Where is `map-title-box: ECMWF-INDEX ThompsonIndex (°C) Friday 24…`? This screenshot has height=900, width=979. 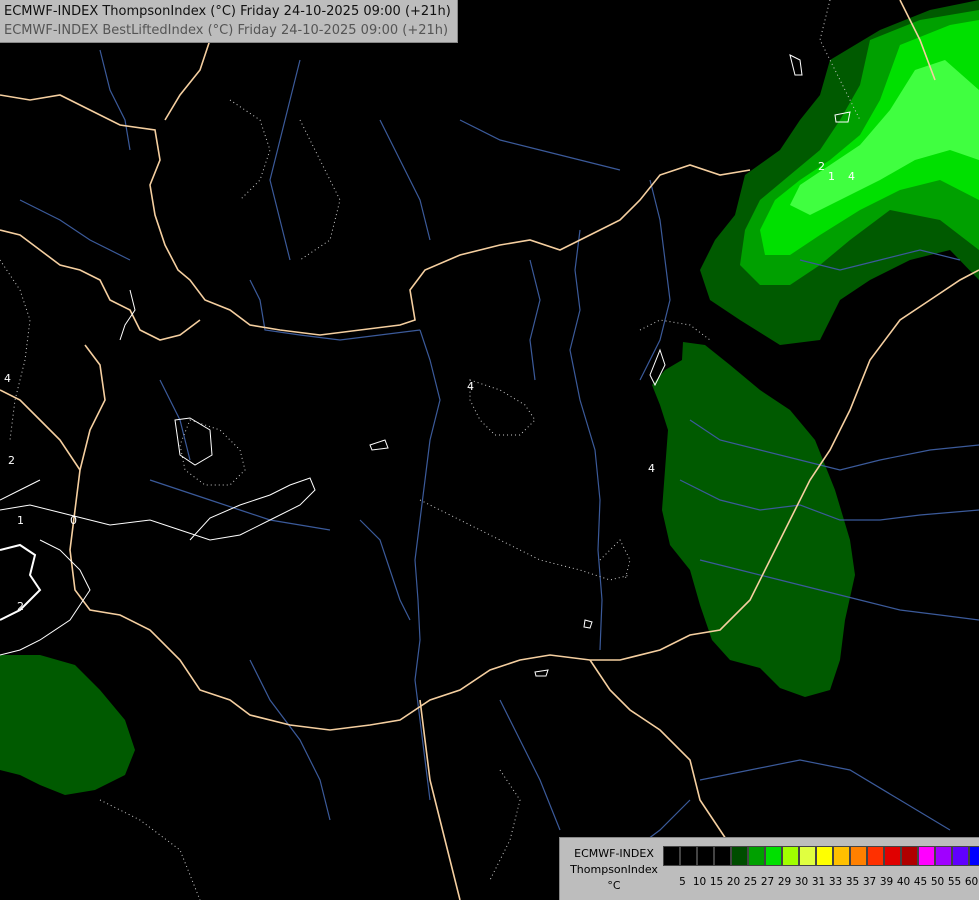 map-title-box: ECMWF-INDEX ThompsonIndex (°C) Friday 24… is located at coordinates (229, 21).